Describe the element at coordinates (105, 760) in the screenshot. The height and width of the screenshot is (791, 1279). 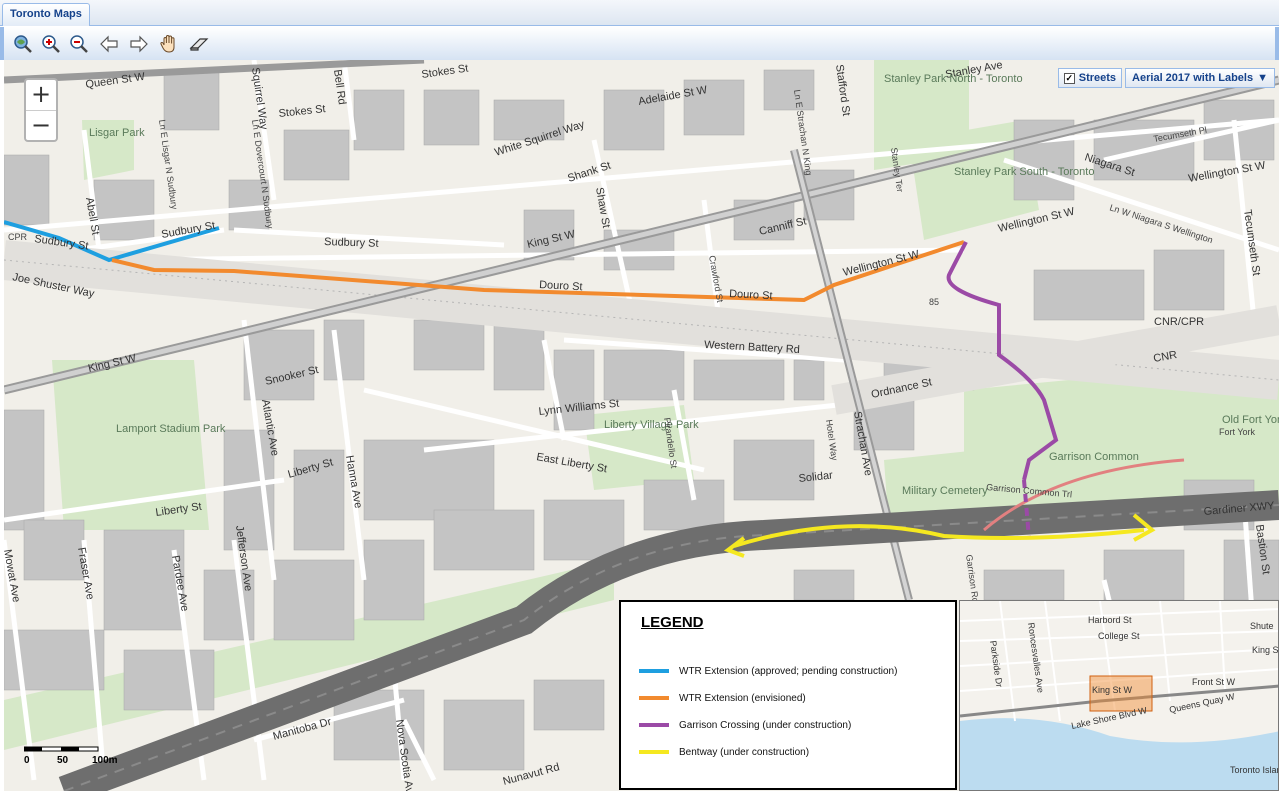
I see `scale-100: 100m` at that location.